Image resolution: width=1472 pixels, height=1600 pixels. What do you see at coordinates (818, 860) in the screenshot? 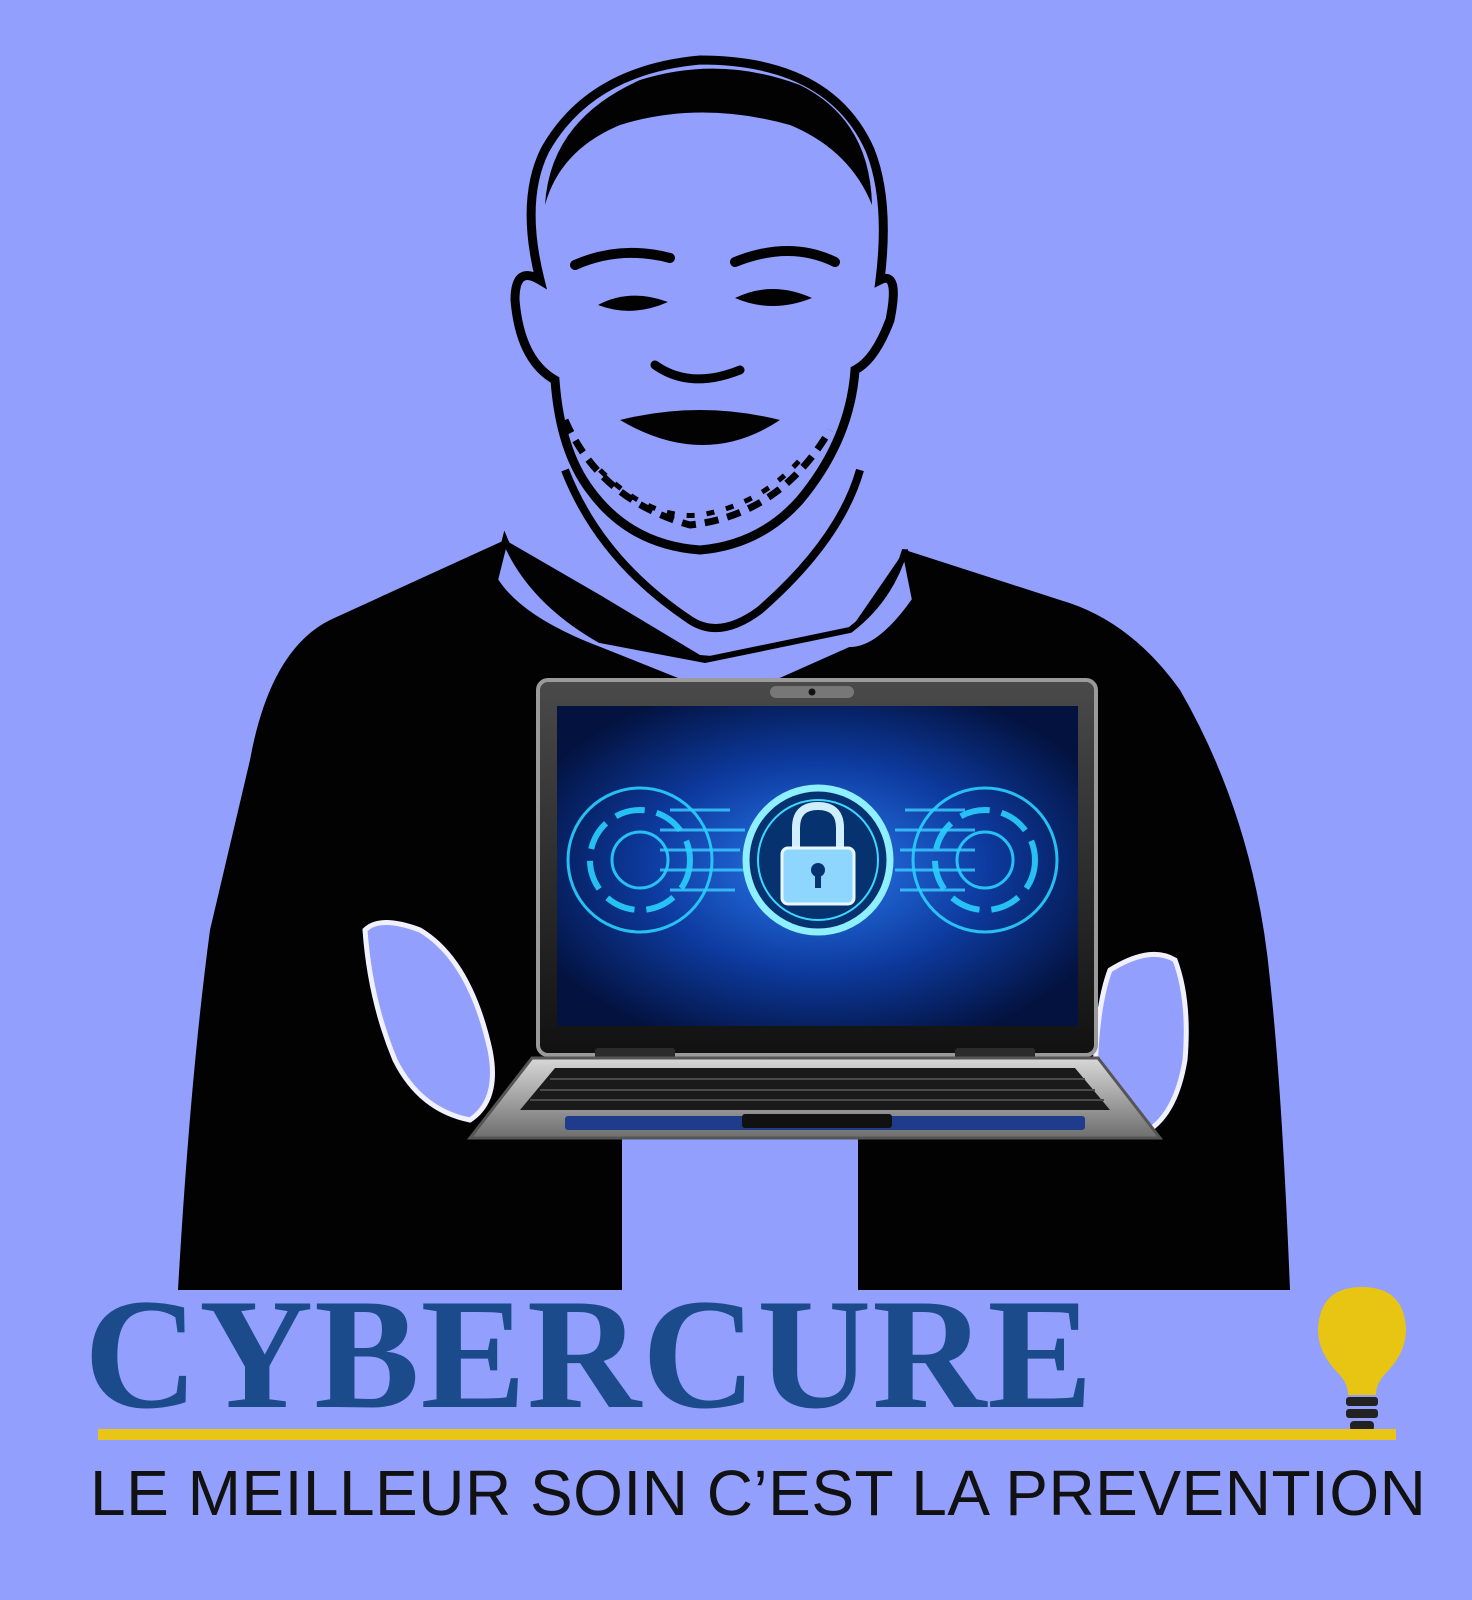
I see `padlock-icon` at bounding box center [818, 860].